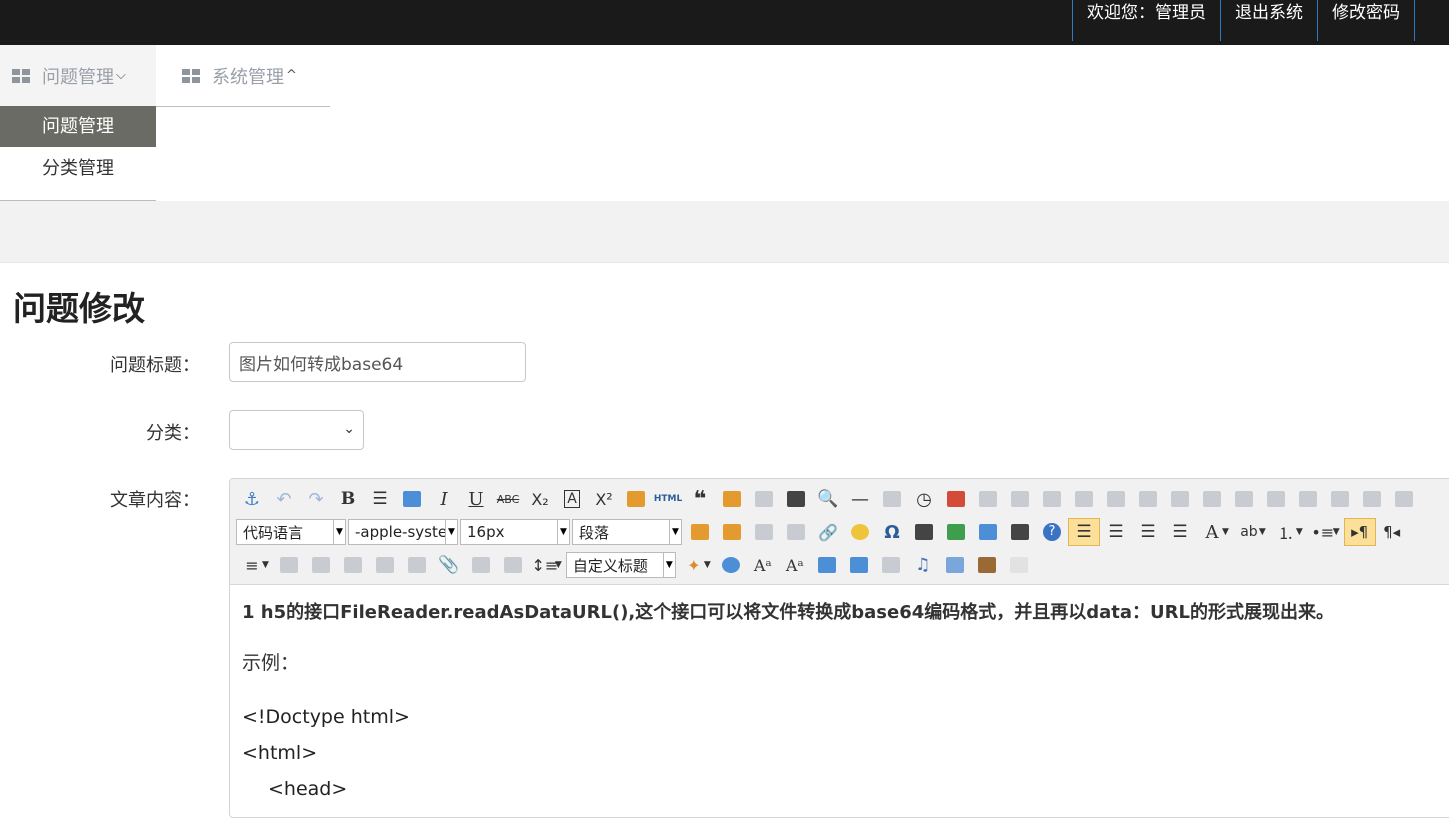 This screenshot has width=1449, height=818. I want to click on delete-col-icon, so click(1244, 499).